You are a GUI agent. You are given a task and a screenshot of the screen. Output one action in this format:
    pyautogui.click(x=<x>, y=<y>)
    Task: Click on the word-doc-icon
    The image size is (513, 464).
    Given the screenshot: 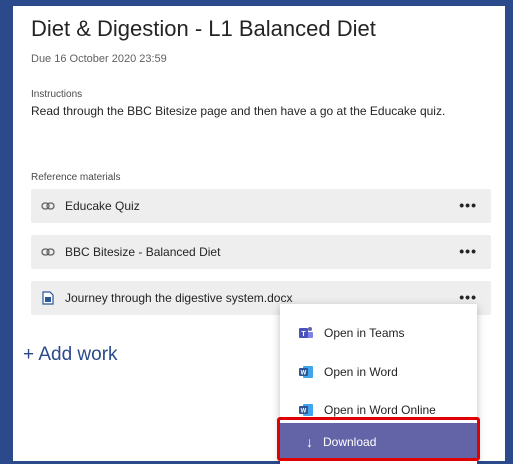 What is the action you would take?
    pyautogui.click(x=48, y=298)
    